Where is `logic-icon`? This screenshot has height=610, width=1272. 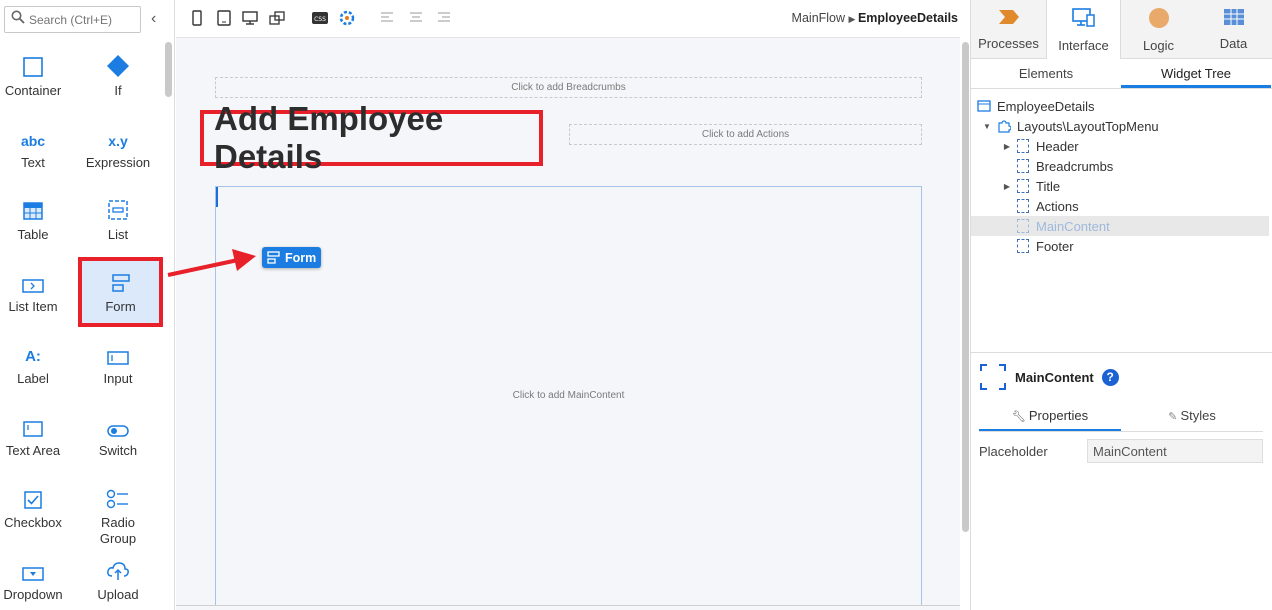 logic-icon is located at coordinates (1159, 20).